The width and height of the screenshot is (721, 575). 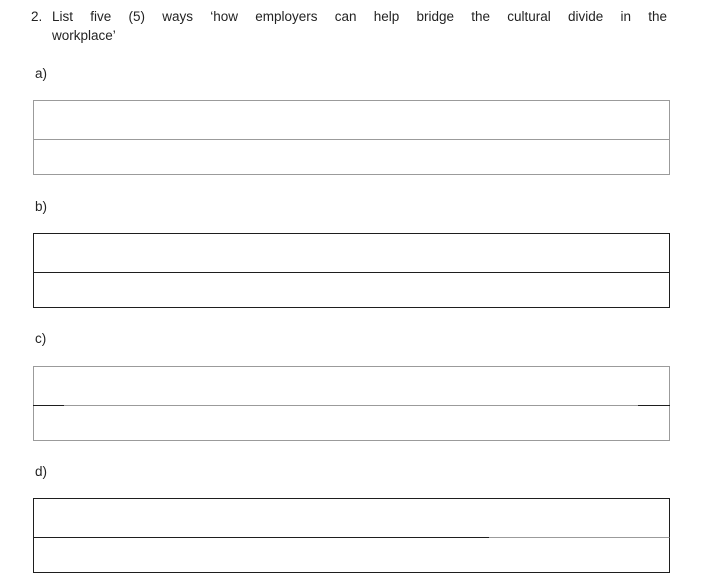 I want to click on answer-table-c, so click(x=351, y=403).